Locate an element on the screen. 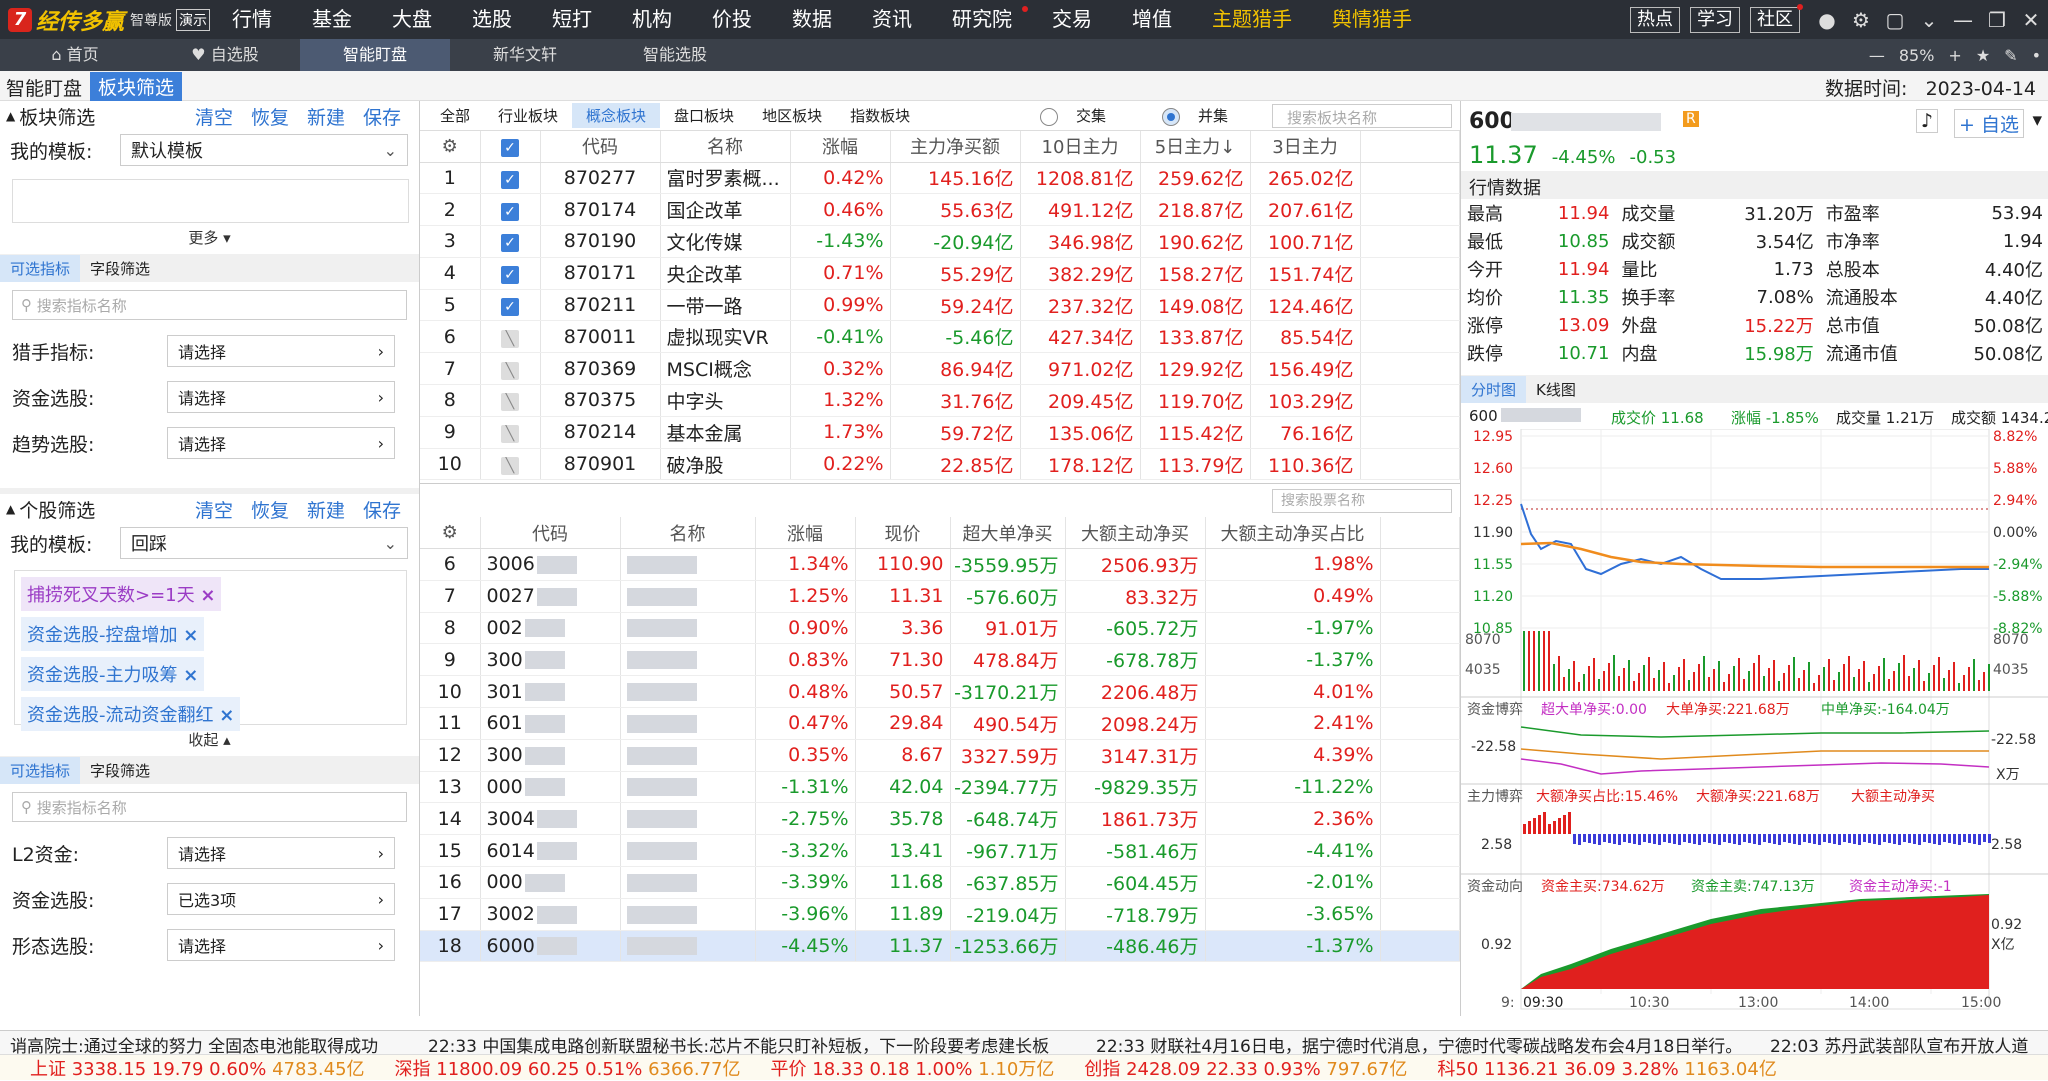 The height and width of the screenshot is (1081, 2048). nav-item: 价投 is located at coordinates (732, 19).